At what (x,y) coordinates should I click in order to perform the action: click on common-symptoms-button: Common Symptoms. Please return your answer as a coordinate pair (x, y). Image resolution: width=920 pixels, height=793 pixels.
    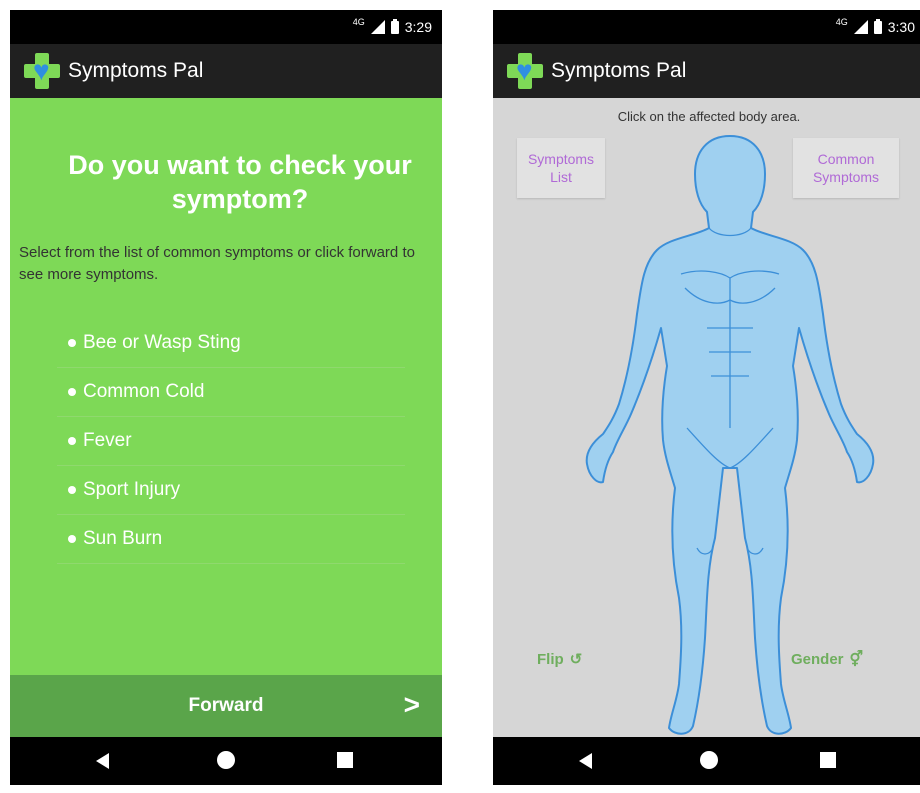
    Looking at the image, I should click on (846, 168).